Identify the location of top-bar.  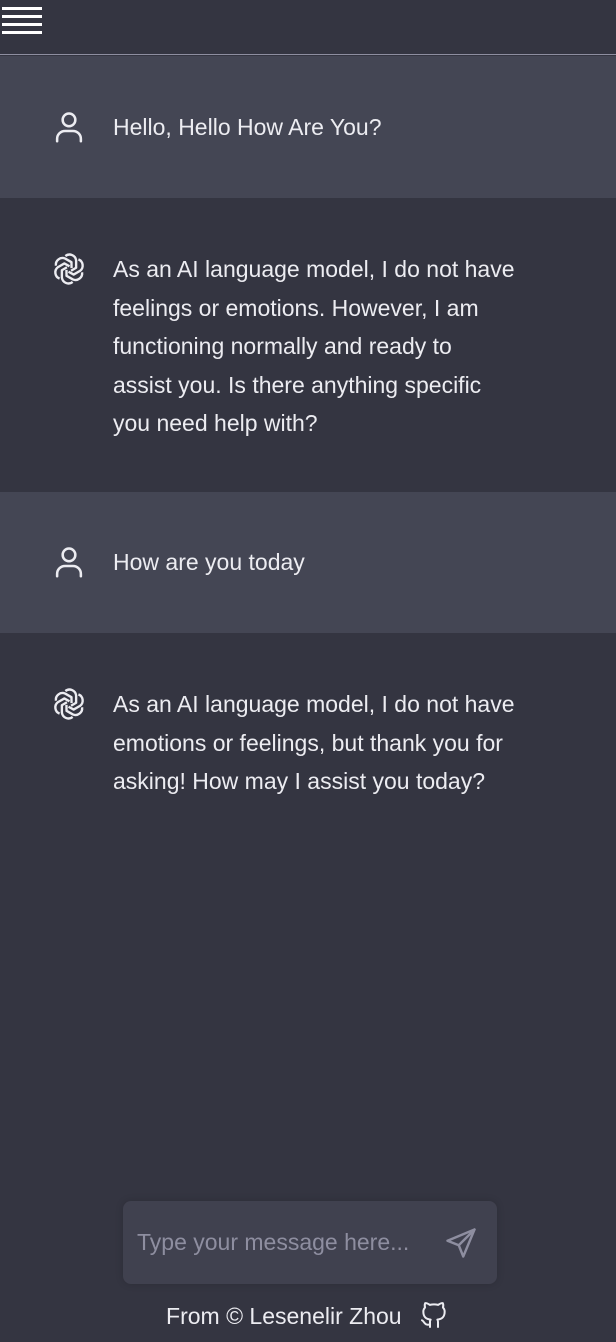
(308, 27).